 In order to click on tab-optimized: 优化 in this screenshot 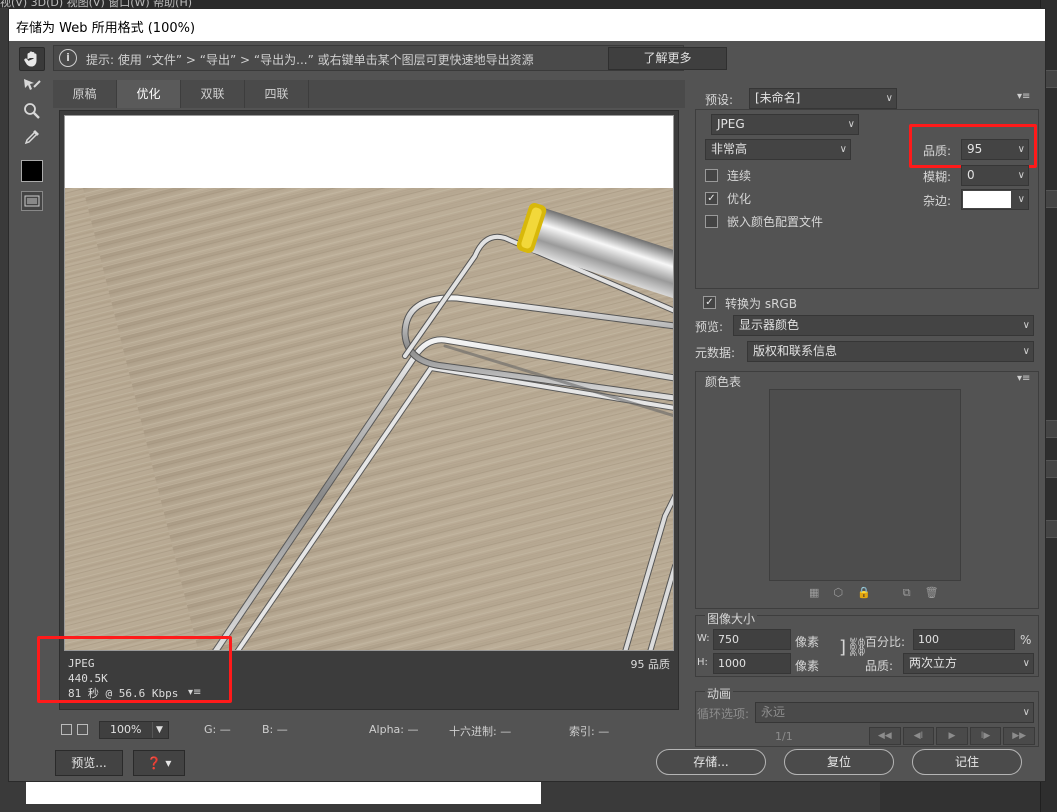, I will do `click(149, 94)`.